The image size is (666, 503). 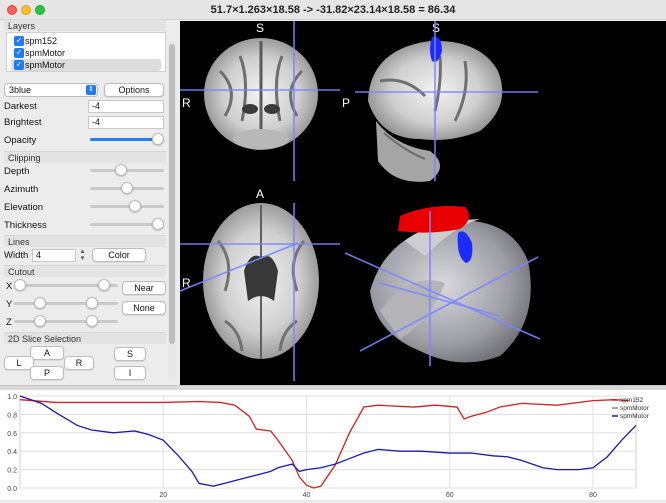 I want to click on none-button: None, so click(x=144, y=308).